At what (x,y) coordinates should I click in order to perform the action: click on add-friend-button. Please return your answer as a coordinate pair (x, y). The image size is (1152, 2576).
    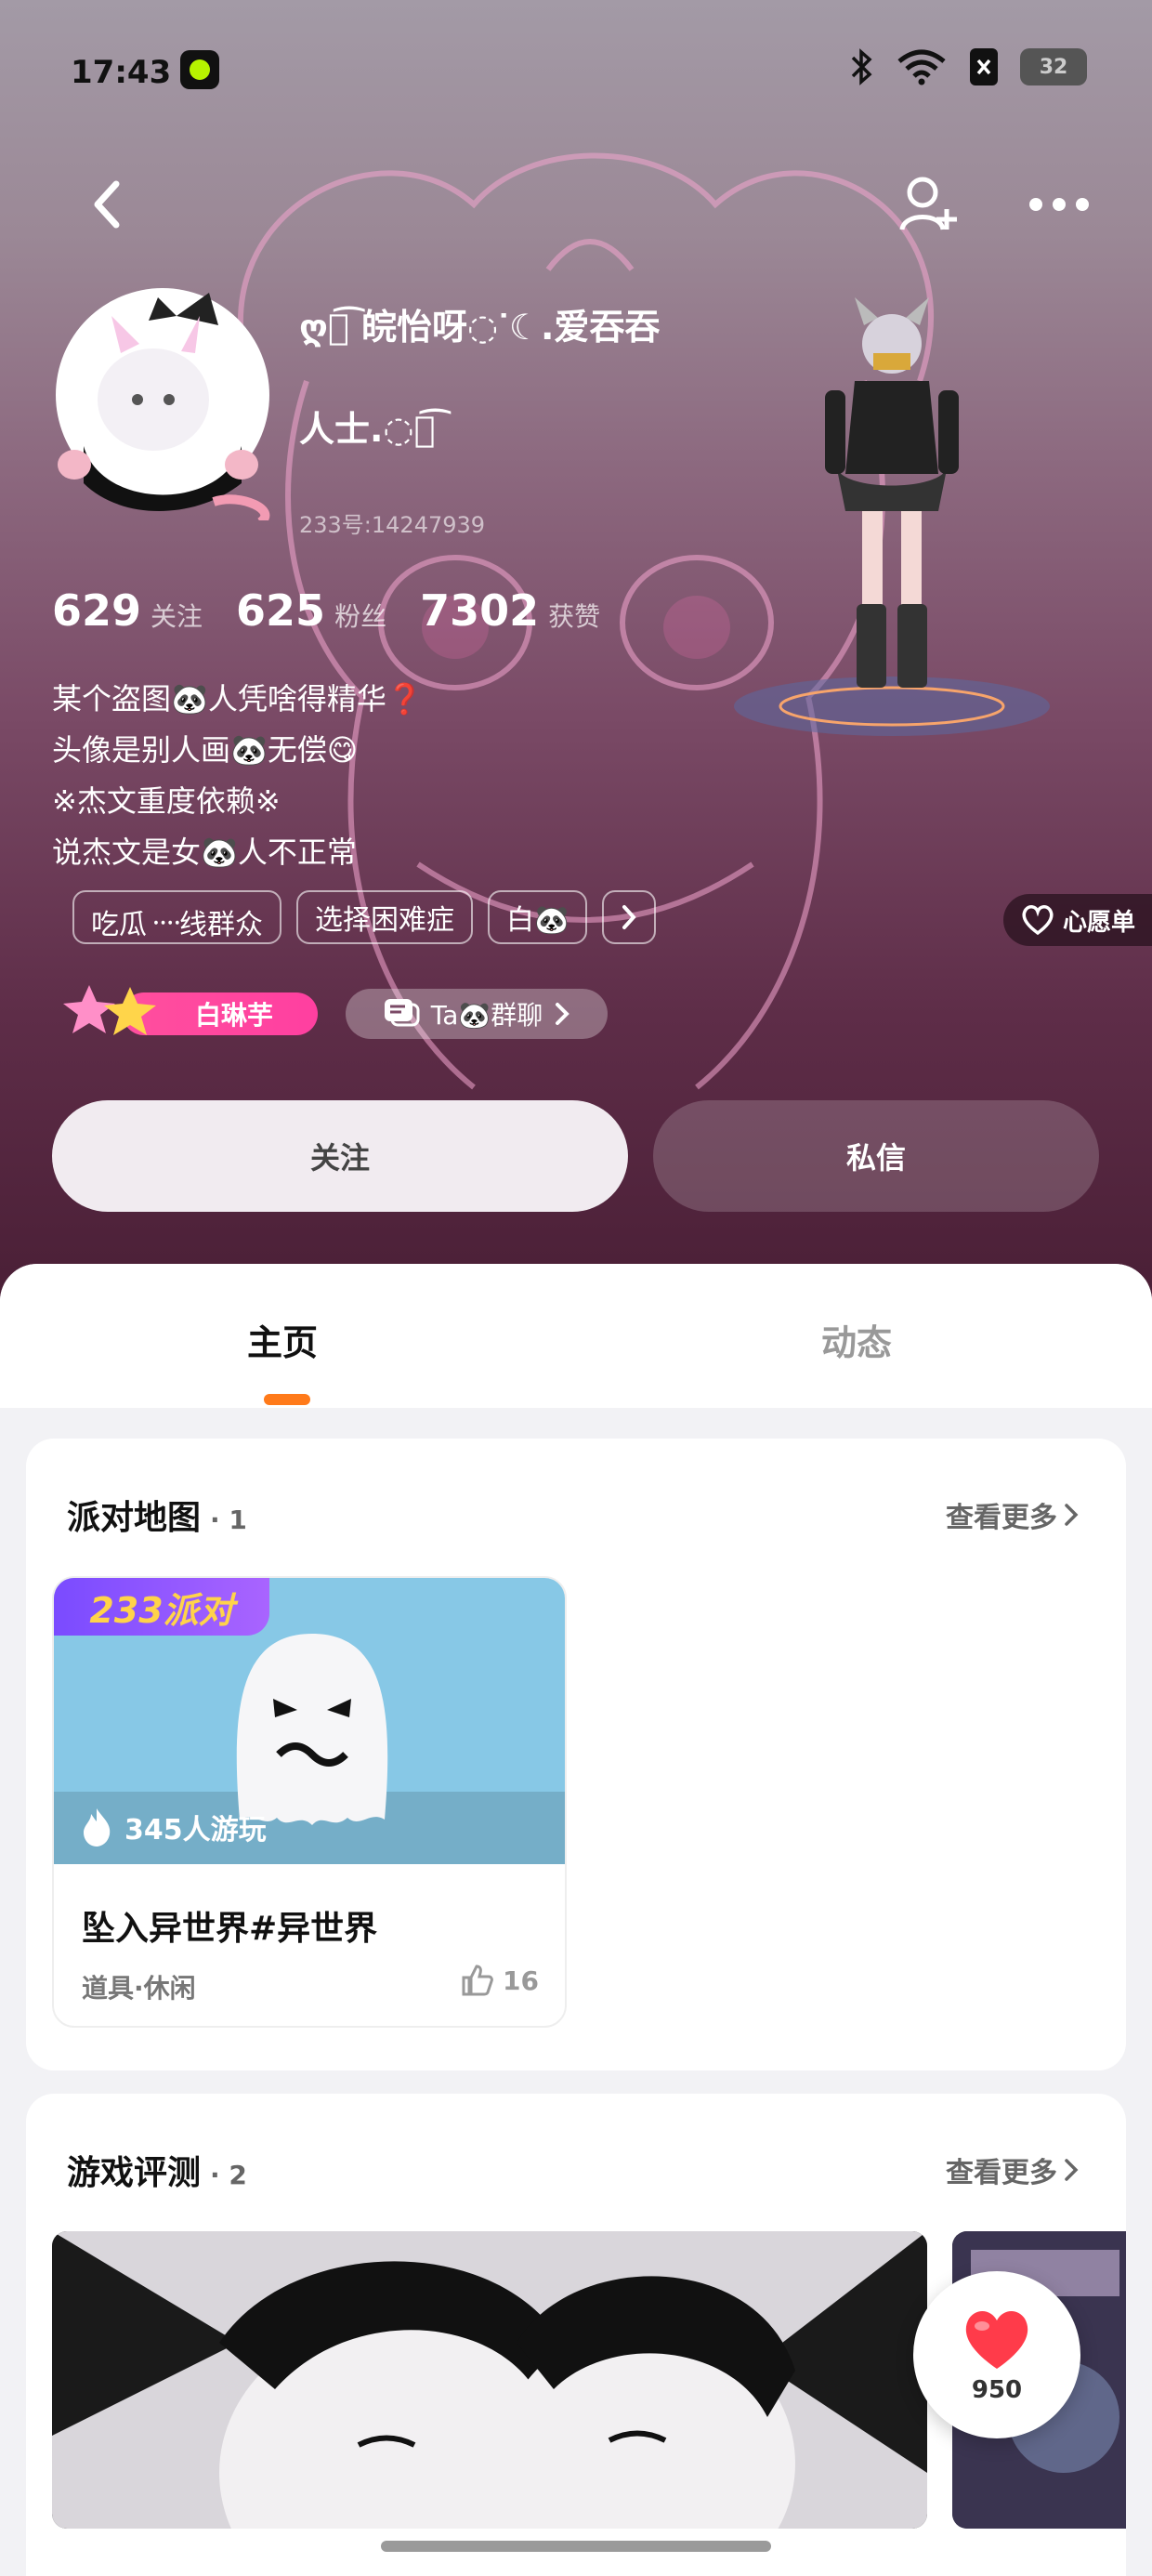
    Looking at the image, I should click on (929, 204).